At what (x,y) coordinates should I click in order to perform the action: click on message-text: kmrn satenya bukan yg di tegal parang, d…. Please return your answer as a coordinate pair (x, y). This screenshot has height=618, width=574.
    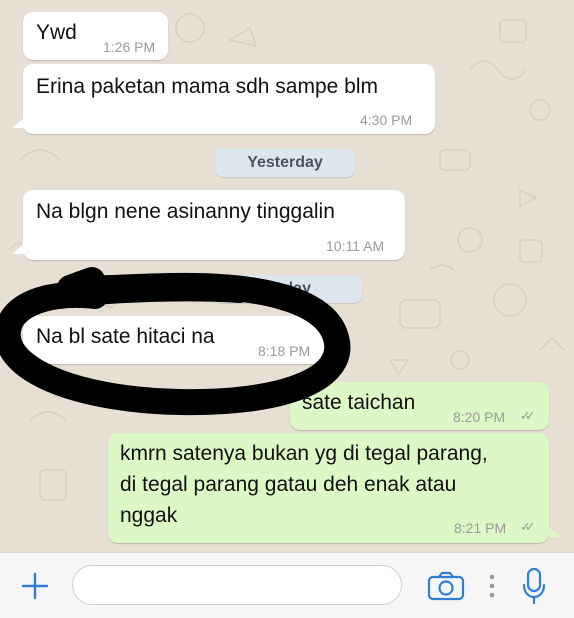
    Looking at the image, I should click on (304, 484).